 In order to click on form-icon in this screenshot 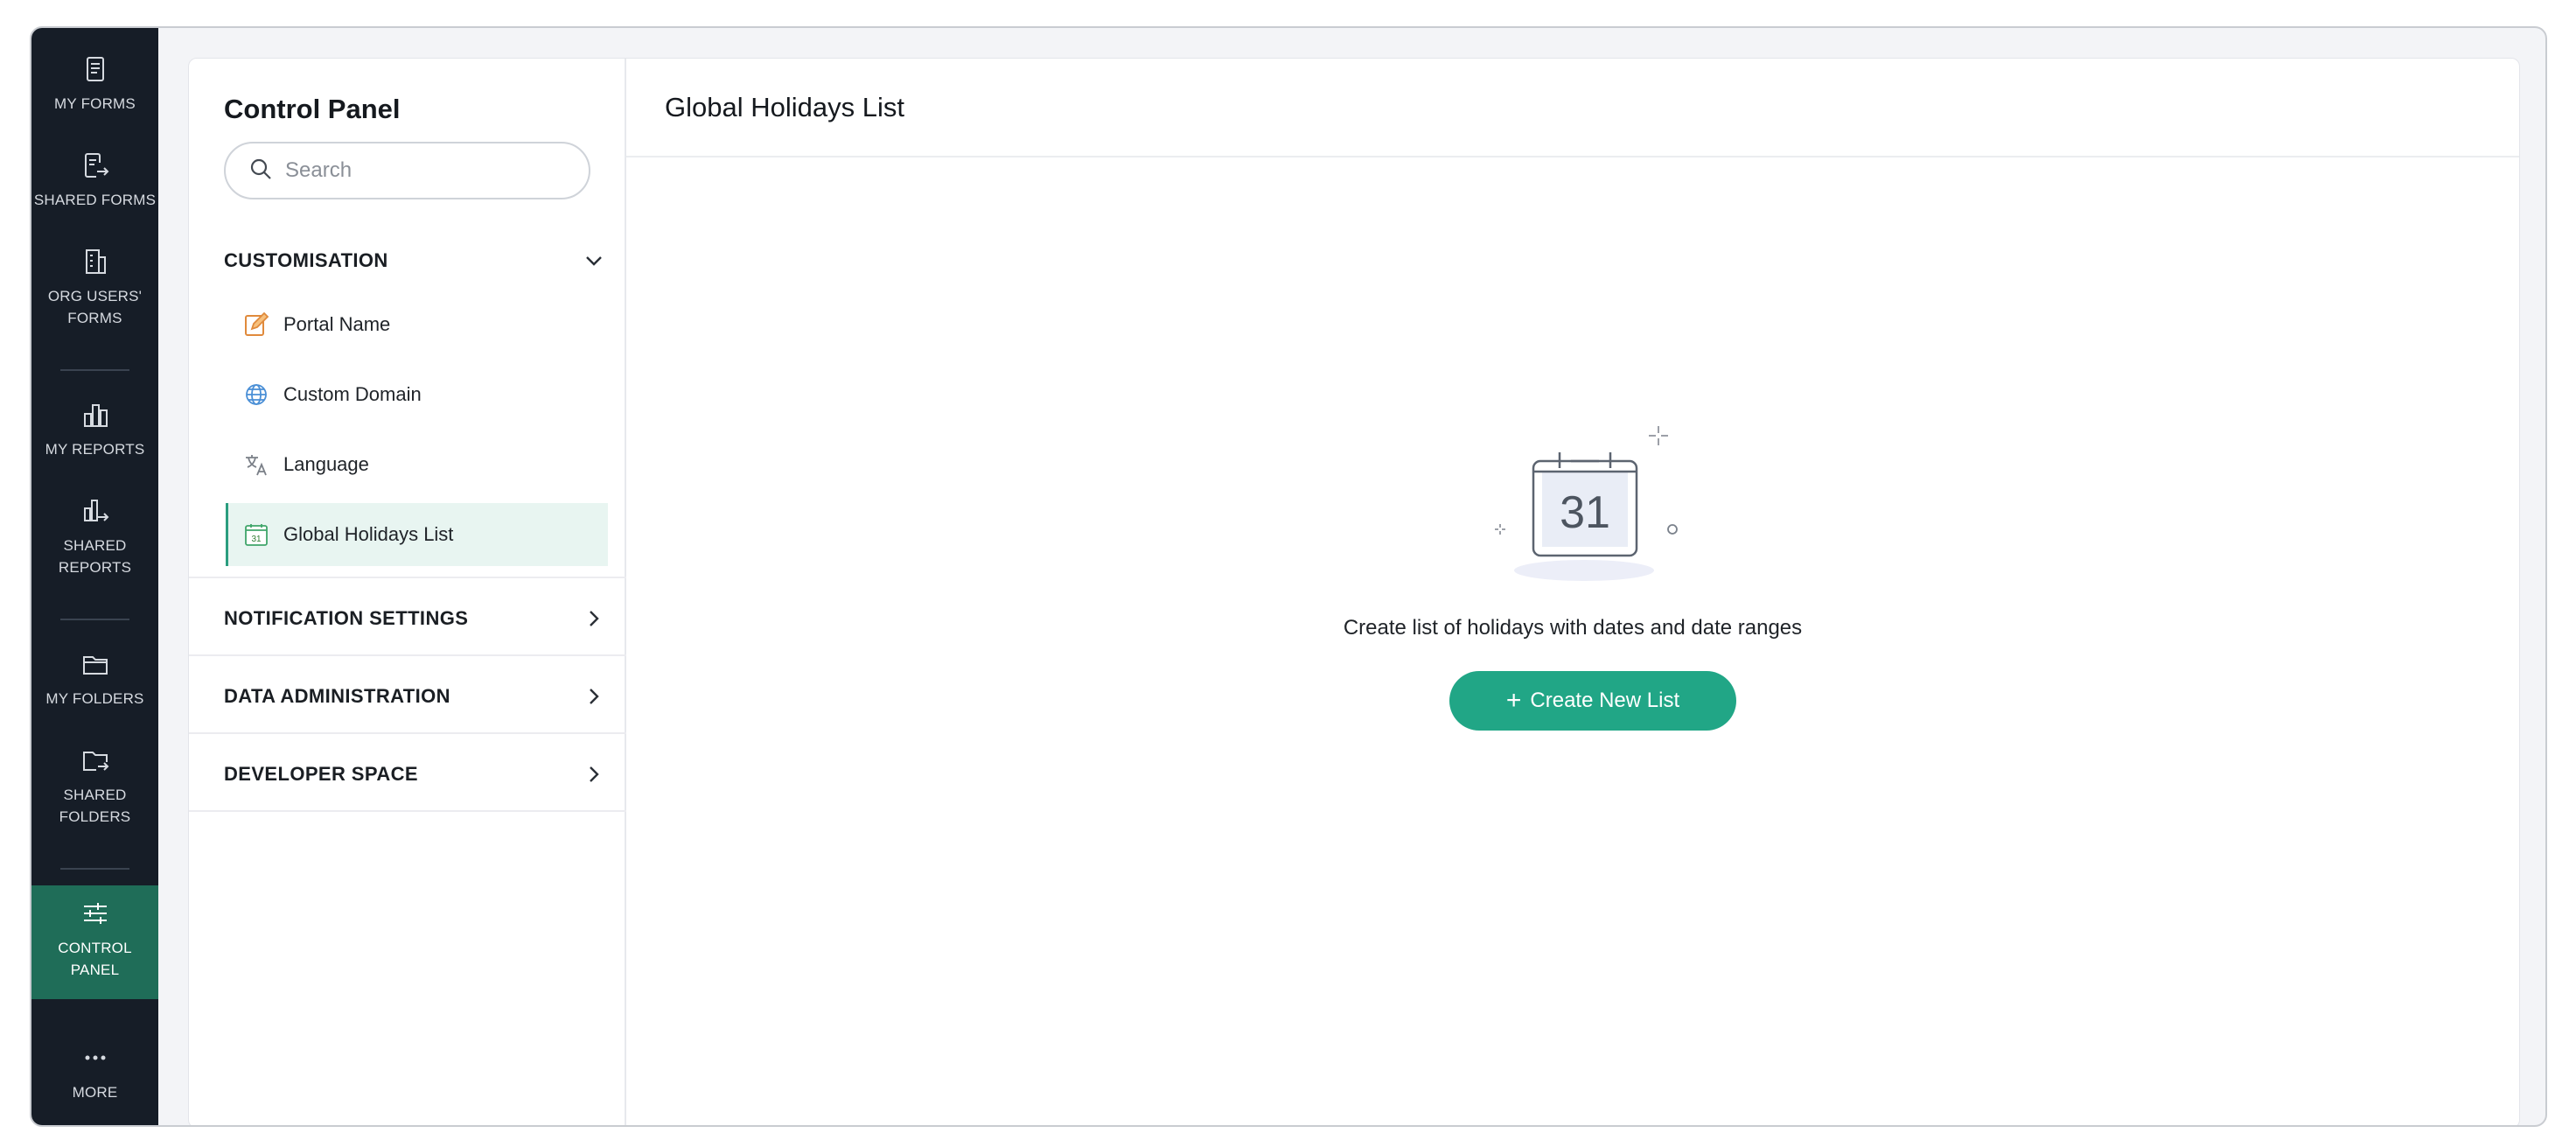, I will do `click(95, 69)`.